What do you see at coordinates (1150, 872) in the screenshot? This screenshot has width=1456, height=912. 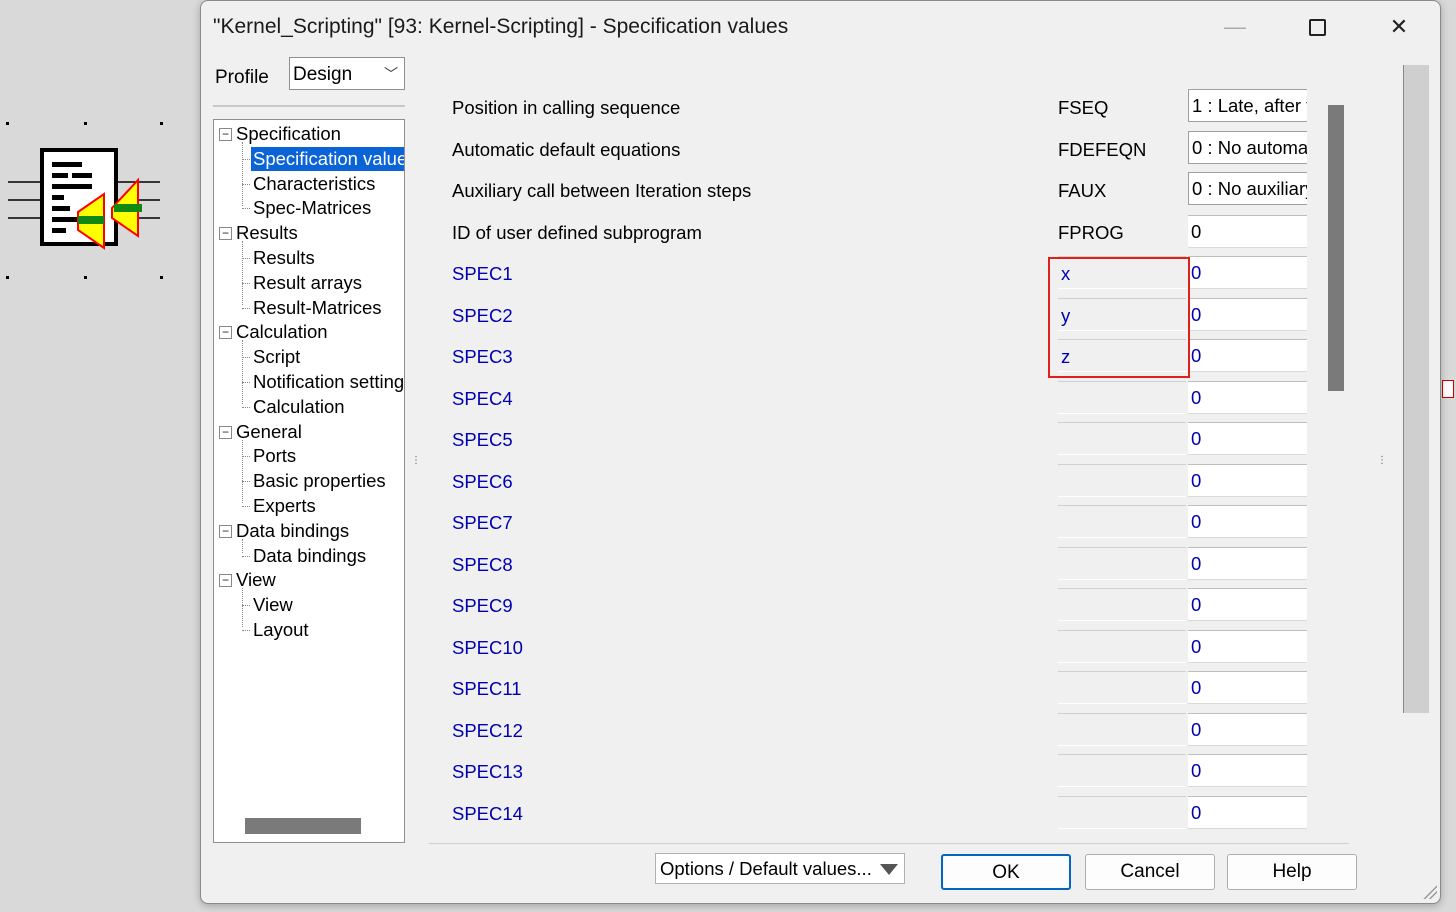 I see `cancel-button: Cancel` at bounding box center [1150, 872].